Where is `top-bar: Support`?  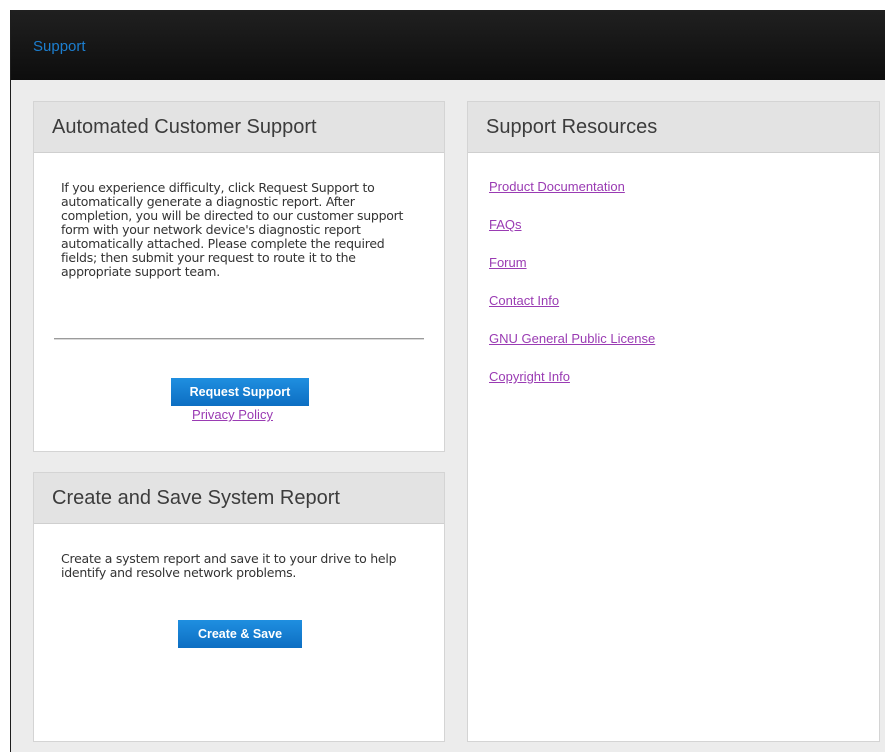
top-bar: Support is located at coordinates (448, 45).